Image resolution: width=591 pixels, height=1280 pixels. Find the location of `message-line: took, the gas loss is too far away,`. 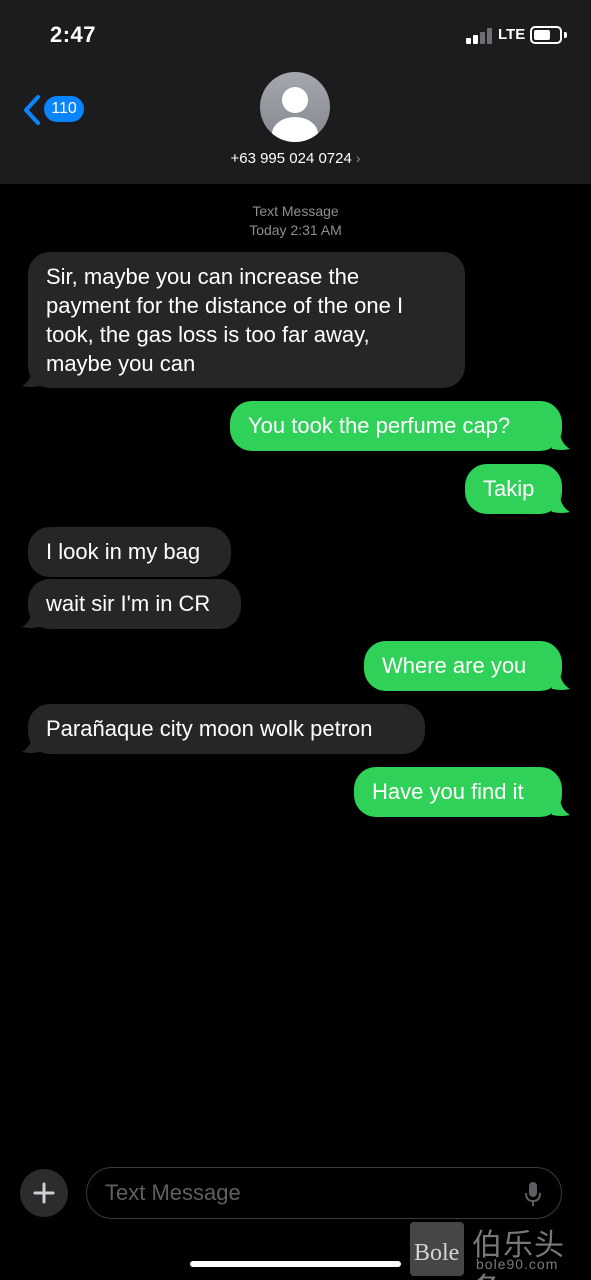

message-line: took, the gas loss is too far away, is located at coordinates (208, 334).